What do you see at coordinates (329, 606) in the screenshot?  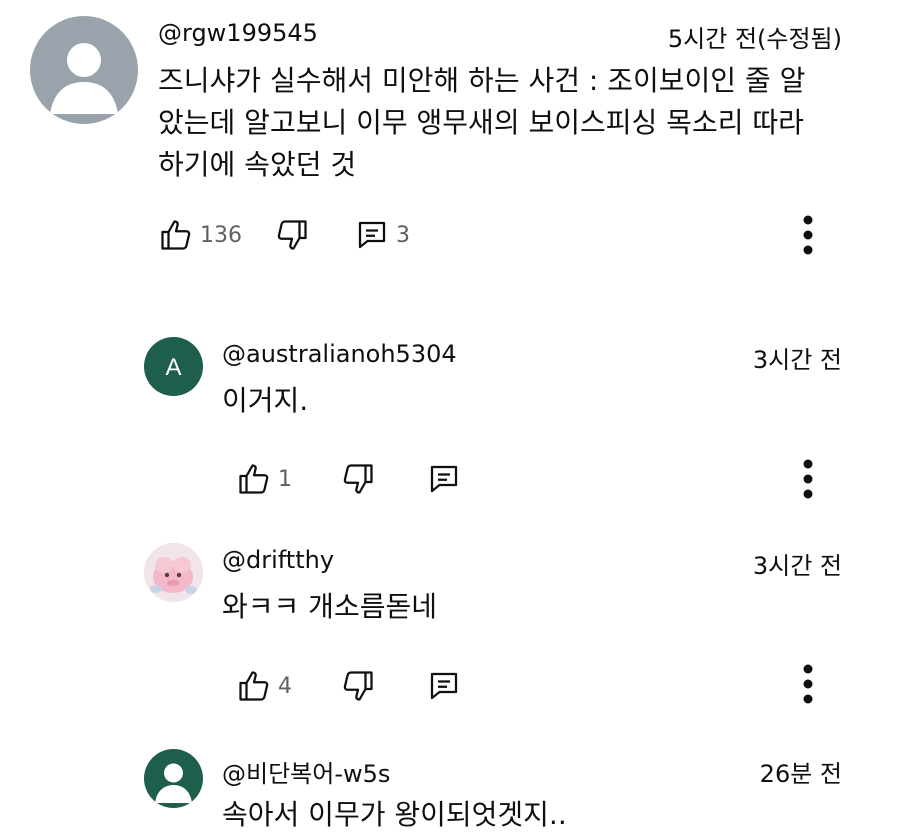 I see `reply-text: 와ㅋㅋ 개소름돋네` at bounding box center [329, 606].